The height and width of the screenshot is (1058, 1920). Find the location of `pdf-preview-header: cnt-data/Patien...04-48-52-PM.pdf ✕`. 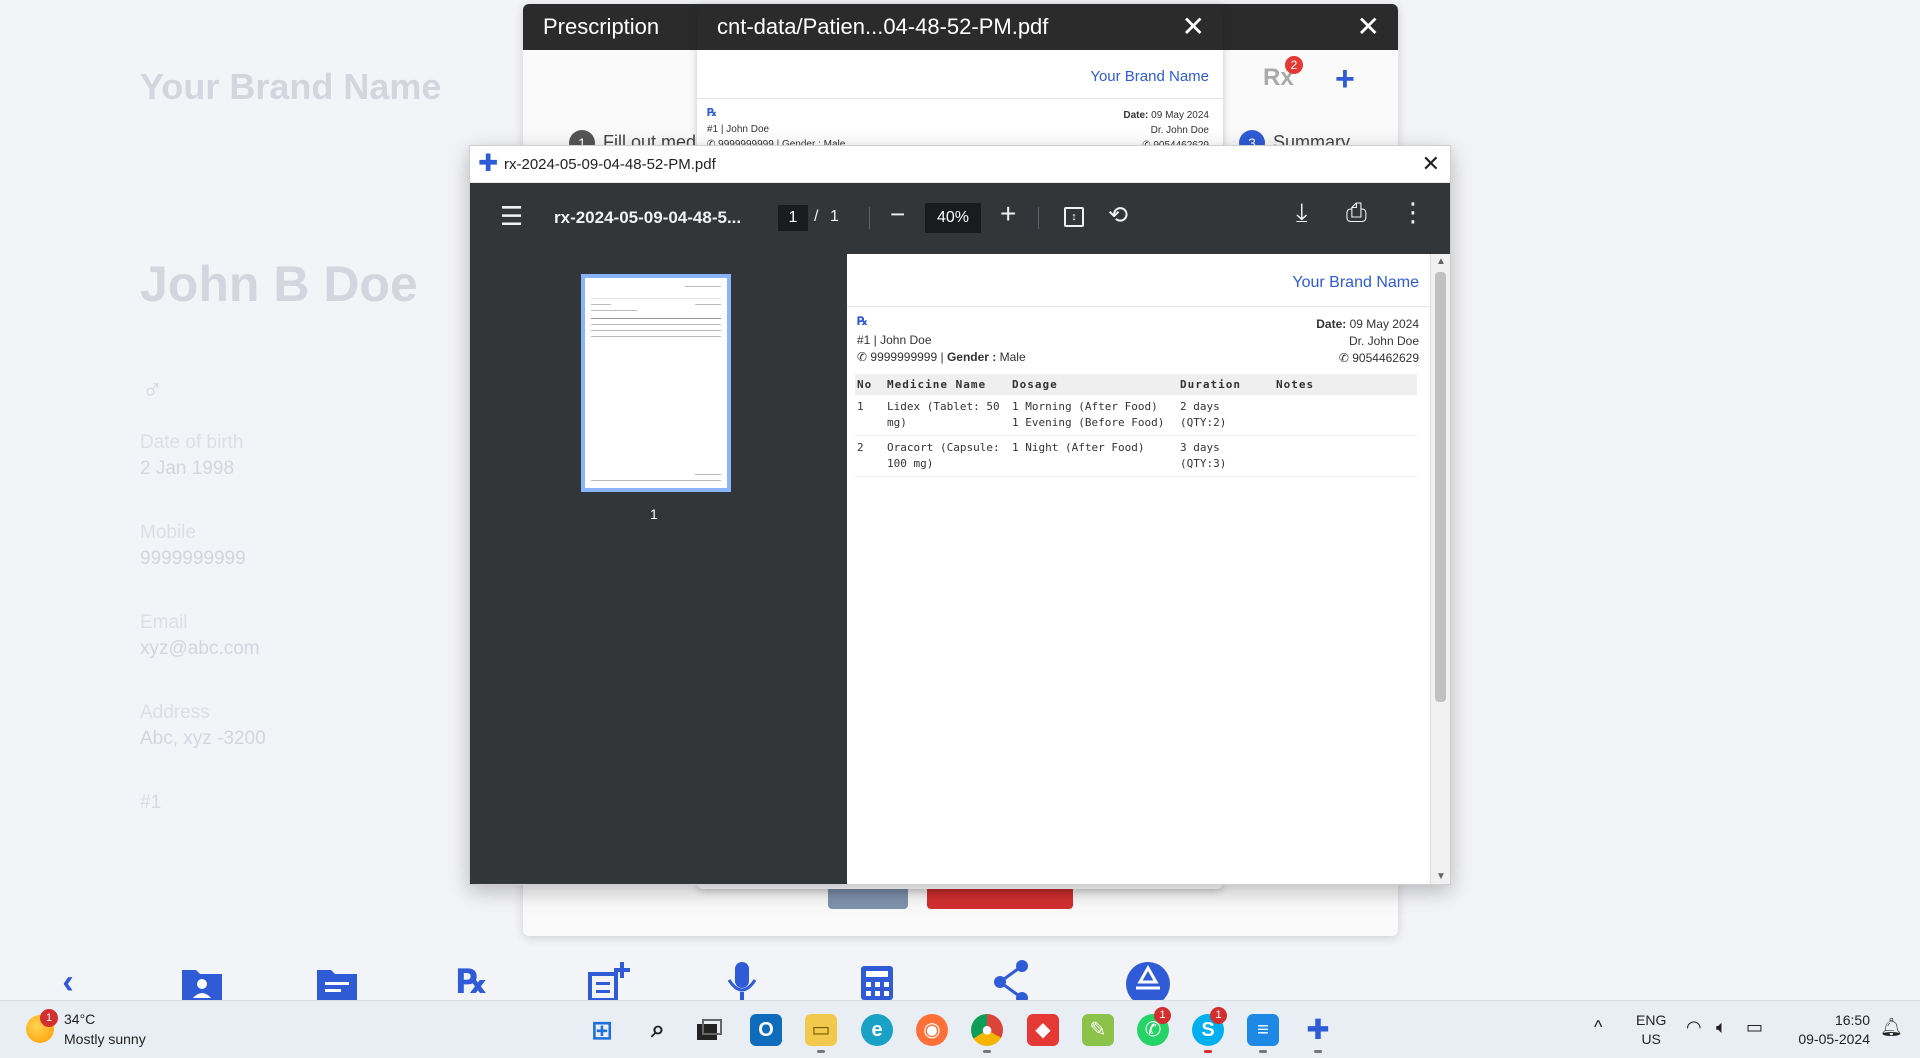

pdf-preview-header: cnt-data/Patien...04-48-52-PM.pdf ✕ is located at coordinates (960, 27).